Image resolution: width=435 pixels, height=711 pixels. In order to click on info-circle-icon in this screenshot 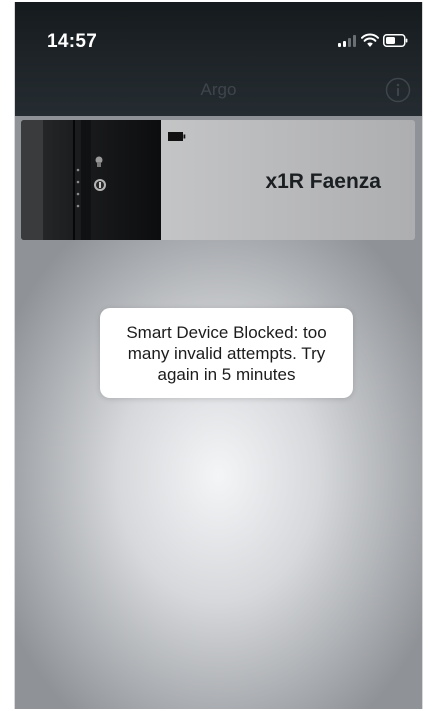, I will do `click(398, 90)`.